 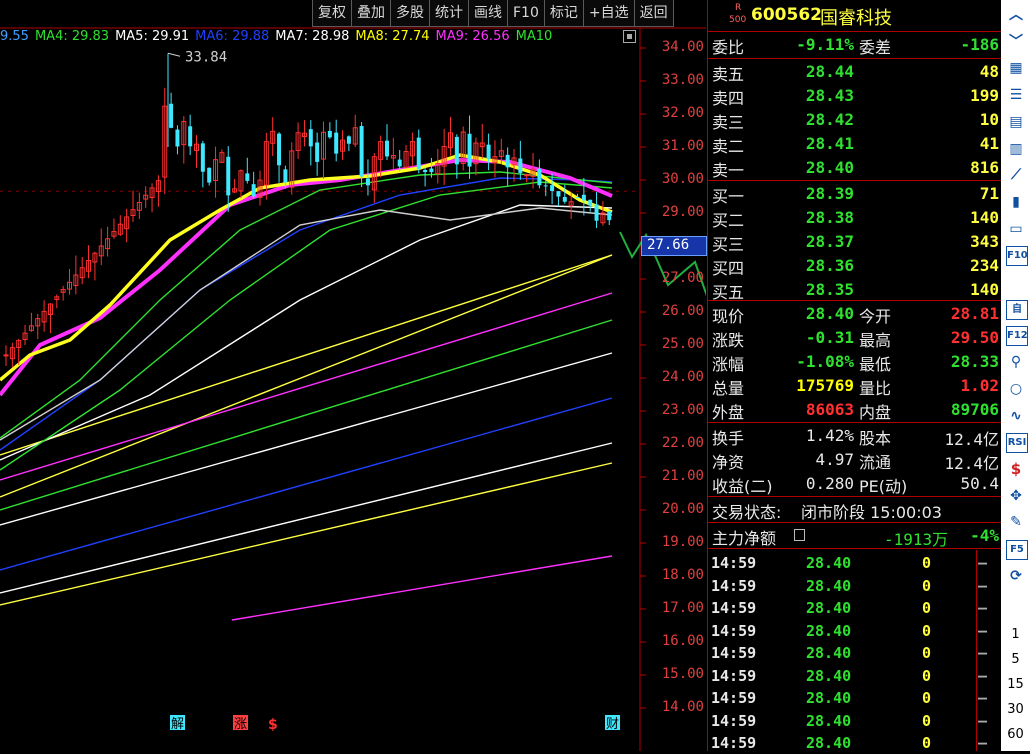 What do you see at coordinates (629, 36) in the screenshot?
I see `chart-settings-icon` at bounding box center [629, 36].